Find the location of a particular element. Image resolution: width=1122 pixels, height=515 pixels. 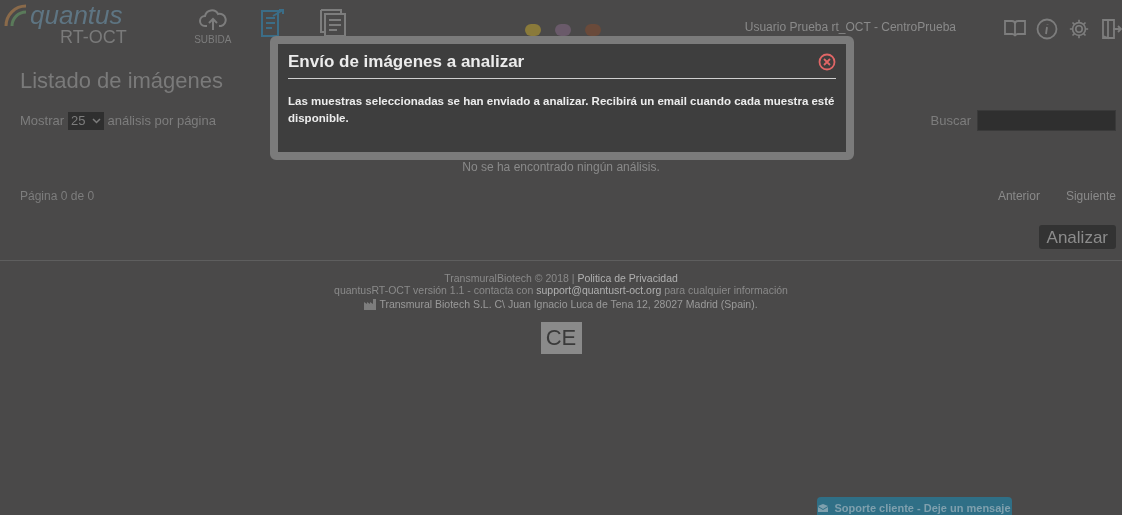

version-line: quantusRT-OCT versión 1.1 - contacta con support@quantusrt-oct.org para cualquier información is located at coordinates (561, 290).